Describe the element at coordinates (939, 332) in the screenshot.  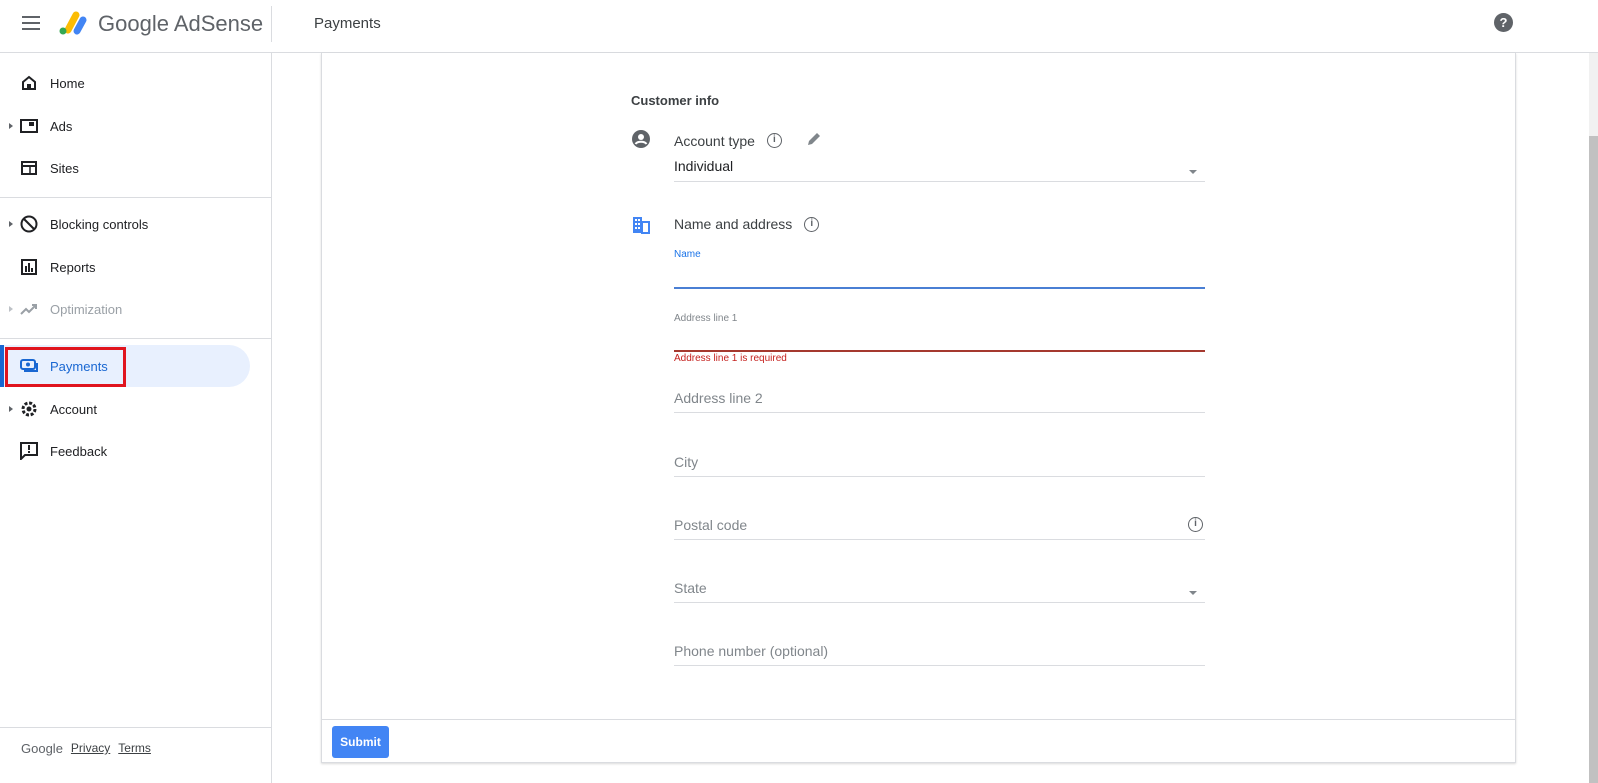
I see `address-line-1-input: Address line 1` at that location.